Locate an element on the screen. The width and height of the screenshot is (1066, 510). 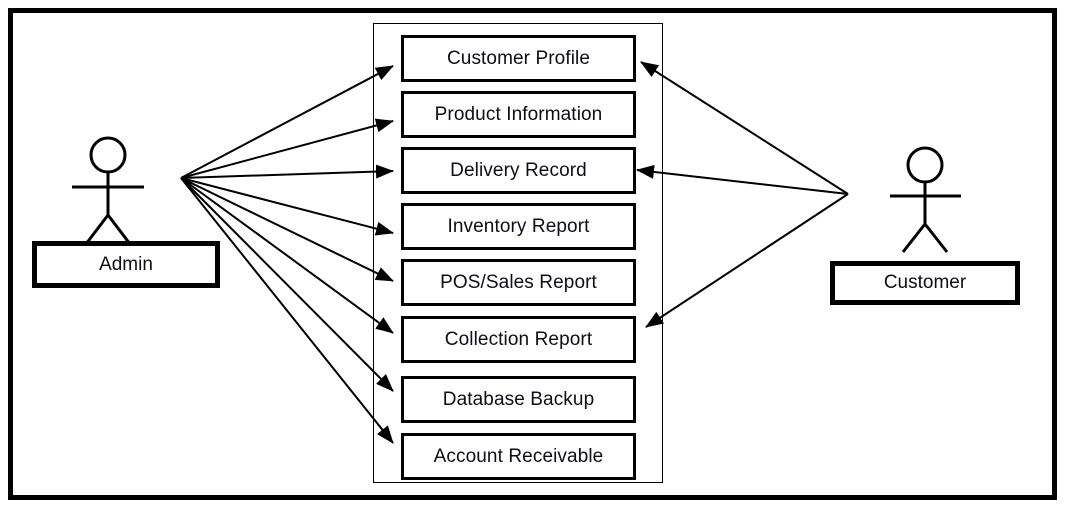
actor-label: Admin is located at coordinates (126, 264).